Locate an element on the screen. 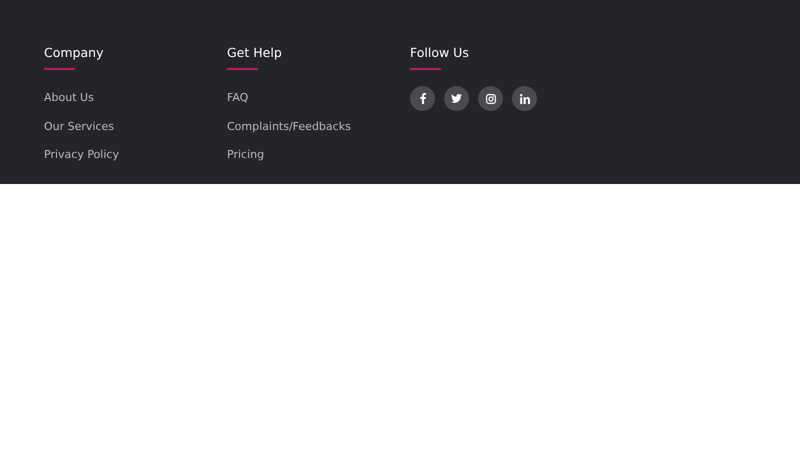 Image resolution: width=800 pixels, height=450 pixels. bird-icon is located at coordinates (456, 98).